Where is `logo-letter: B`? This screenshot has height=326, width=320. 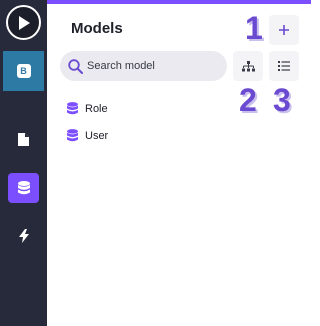
logo-letter: B is located at coordinates (23, 71).